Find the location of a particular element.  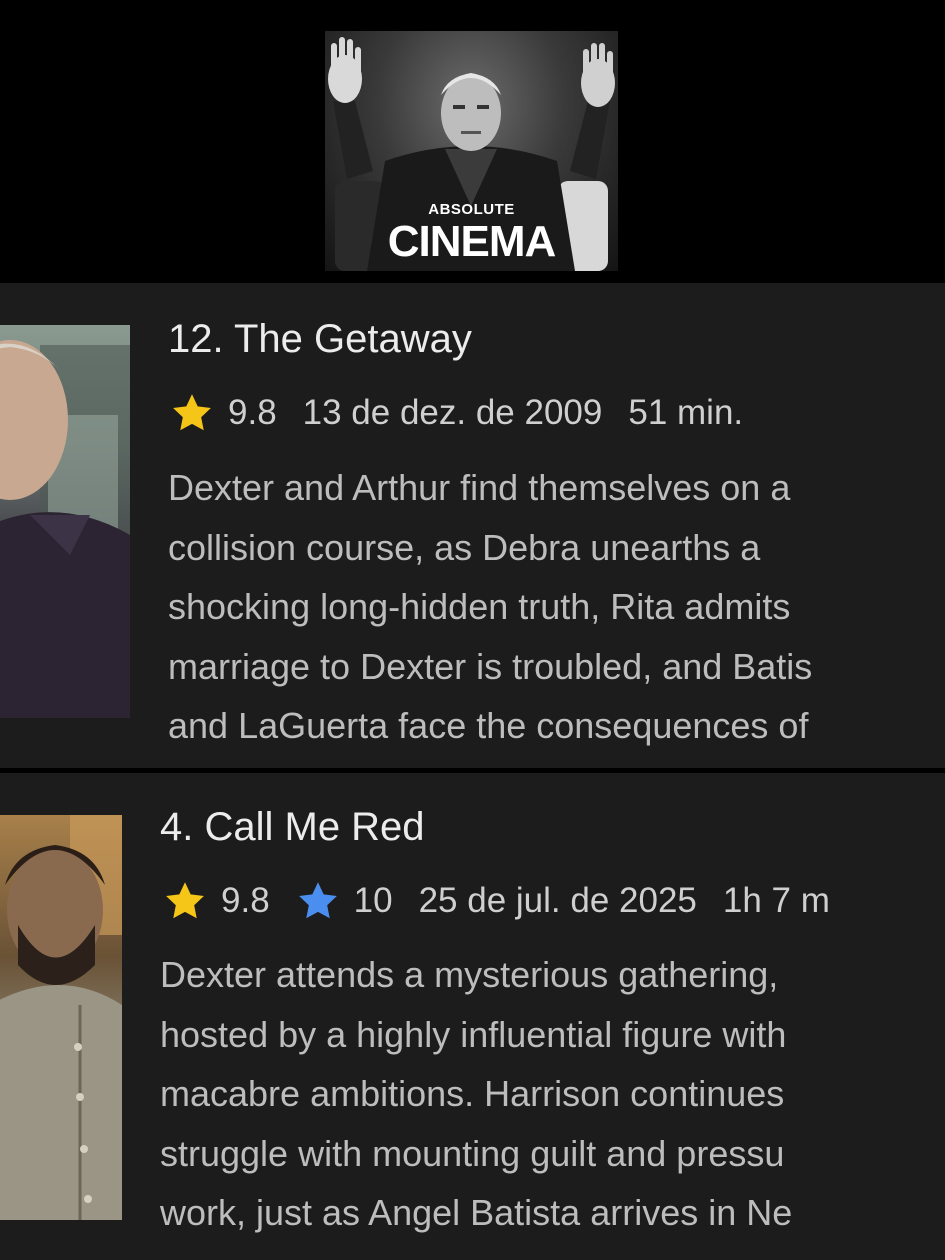

description-line: macabre ambitions. Harrison continues is located at coordinates (472, 1093).